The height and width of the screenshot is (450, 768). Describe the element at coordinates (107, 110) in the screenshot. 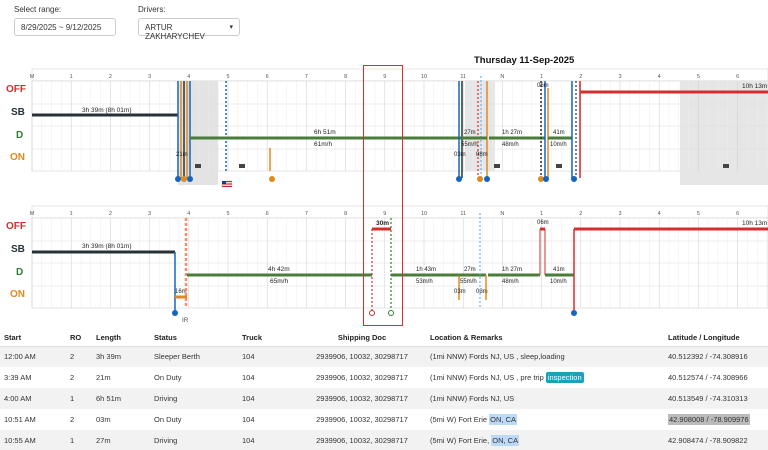

I see `sb-duration-label: 3h 39m (8h 01m)` at that location.